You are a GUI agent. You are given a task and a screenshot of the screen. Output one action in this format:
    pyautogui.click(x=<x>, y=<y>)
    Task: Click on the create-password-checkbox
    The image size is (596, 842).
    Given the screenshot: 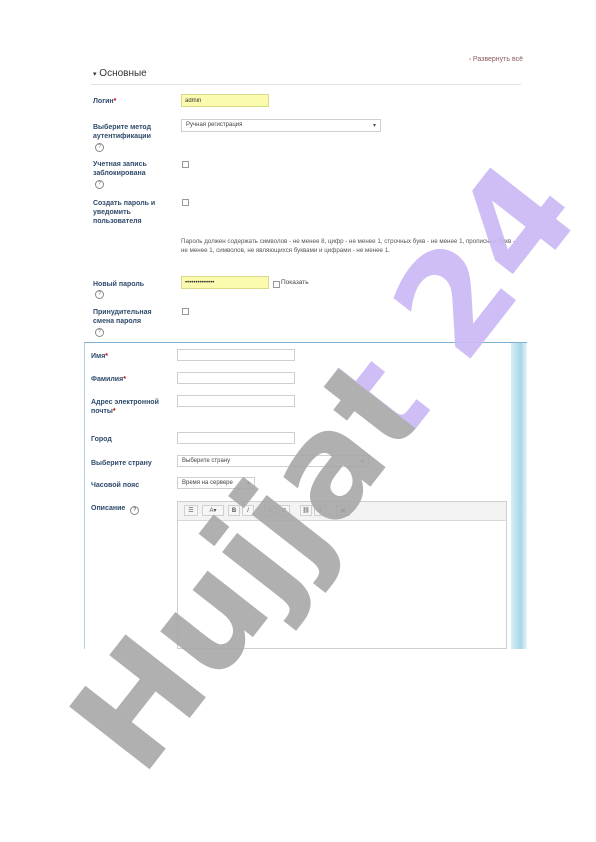 What is the action you would take?
    pyautogui.click(x=185, y=202)
    